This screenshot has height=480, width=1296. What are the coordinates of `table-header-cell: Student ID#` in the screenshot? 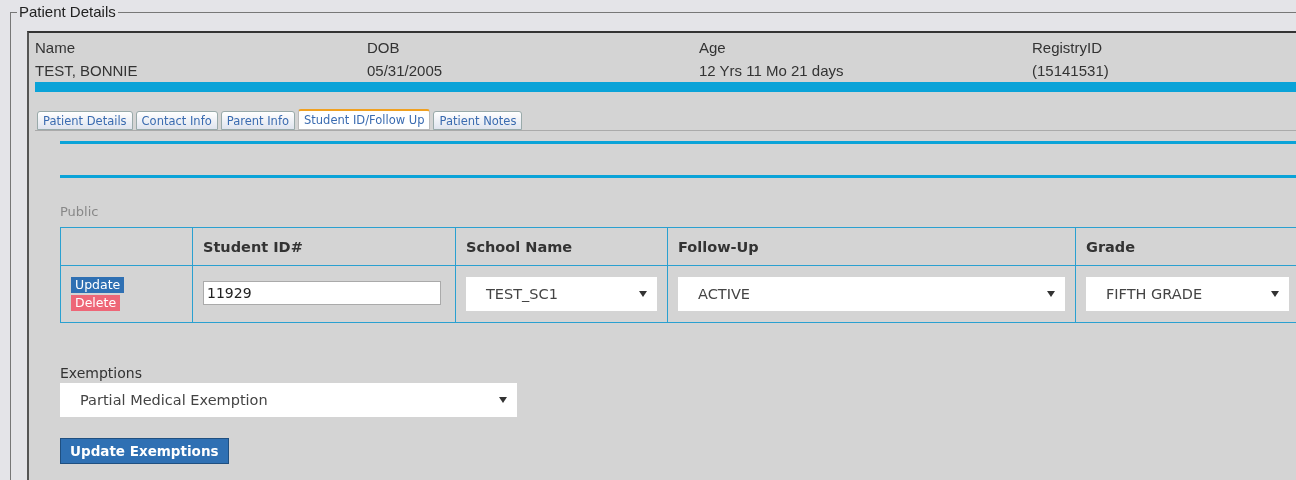 It's located at (324, 246).